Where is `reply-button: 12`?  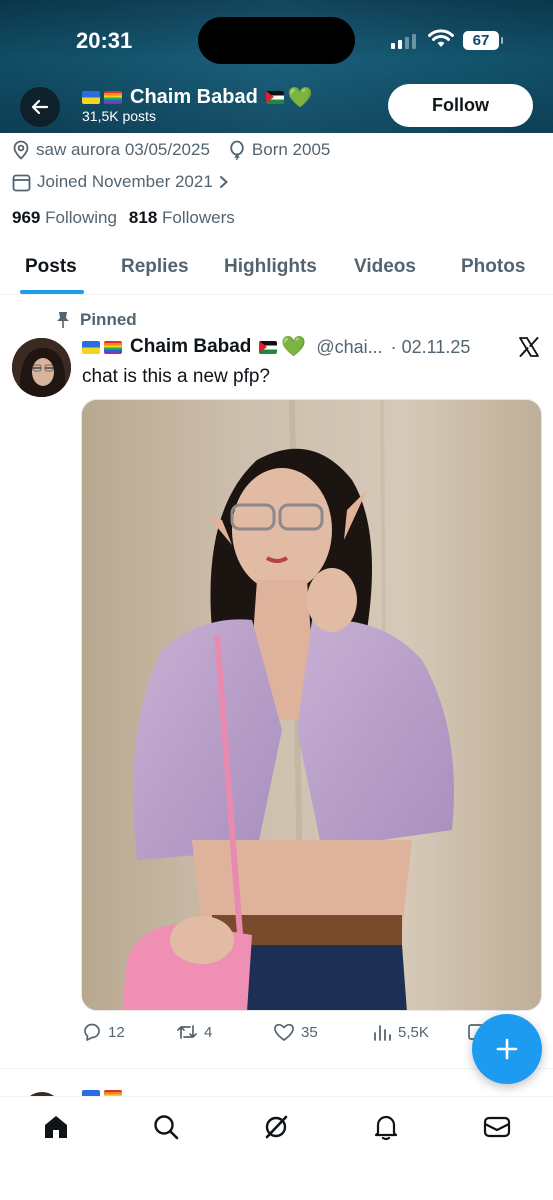
reply-button: 12 is located at coordinates (103, 1032).